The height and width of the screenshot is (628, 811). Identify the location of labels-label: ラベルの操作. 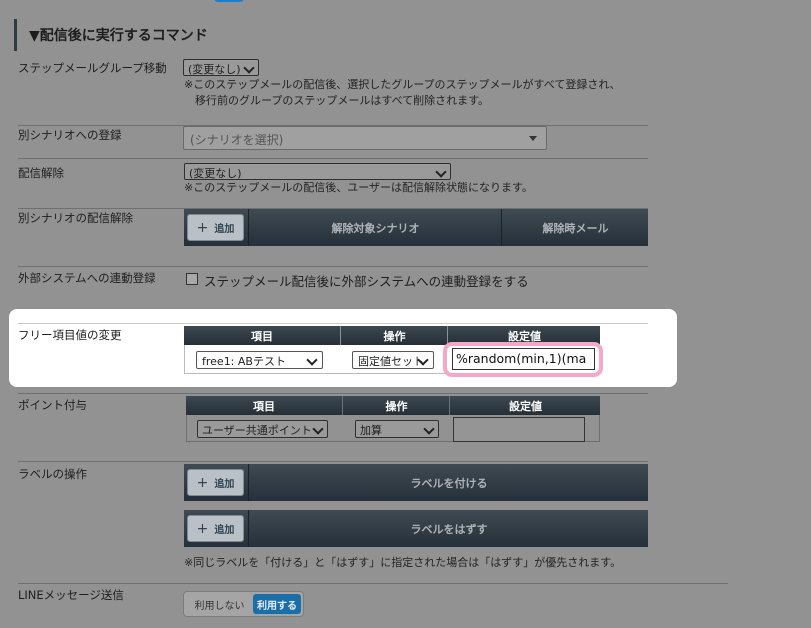
(52, 474).